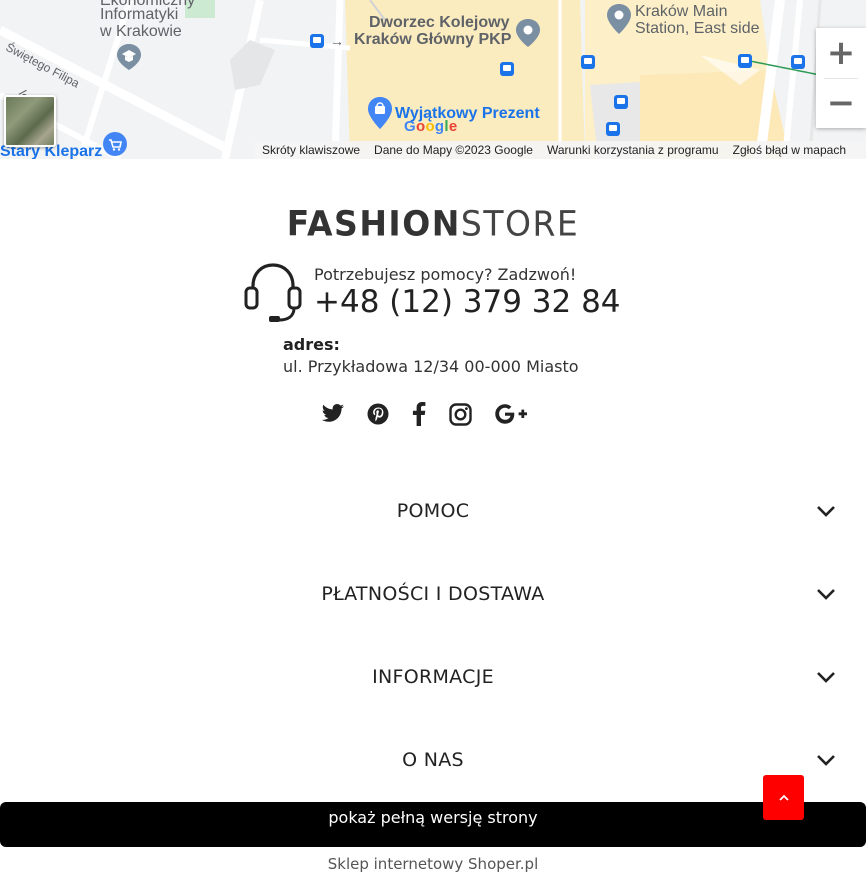 The height and width of the screenshot is (881, 866). I want to click on address-label: adres:, so click(311, 344).